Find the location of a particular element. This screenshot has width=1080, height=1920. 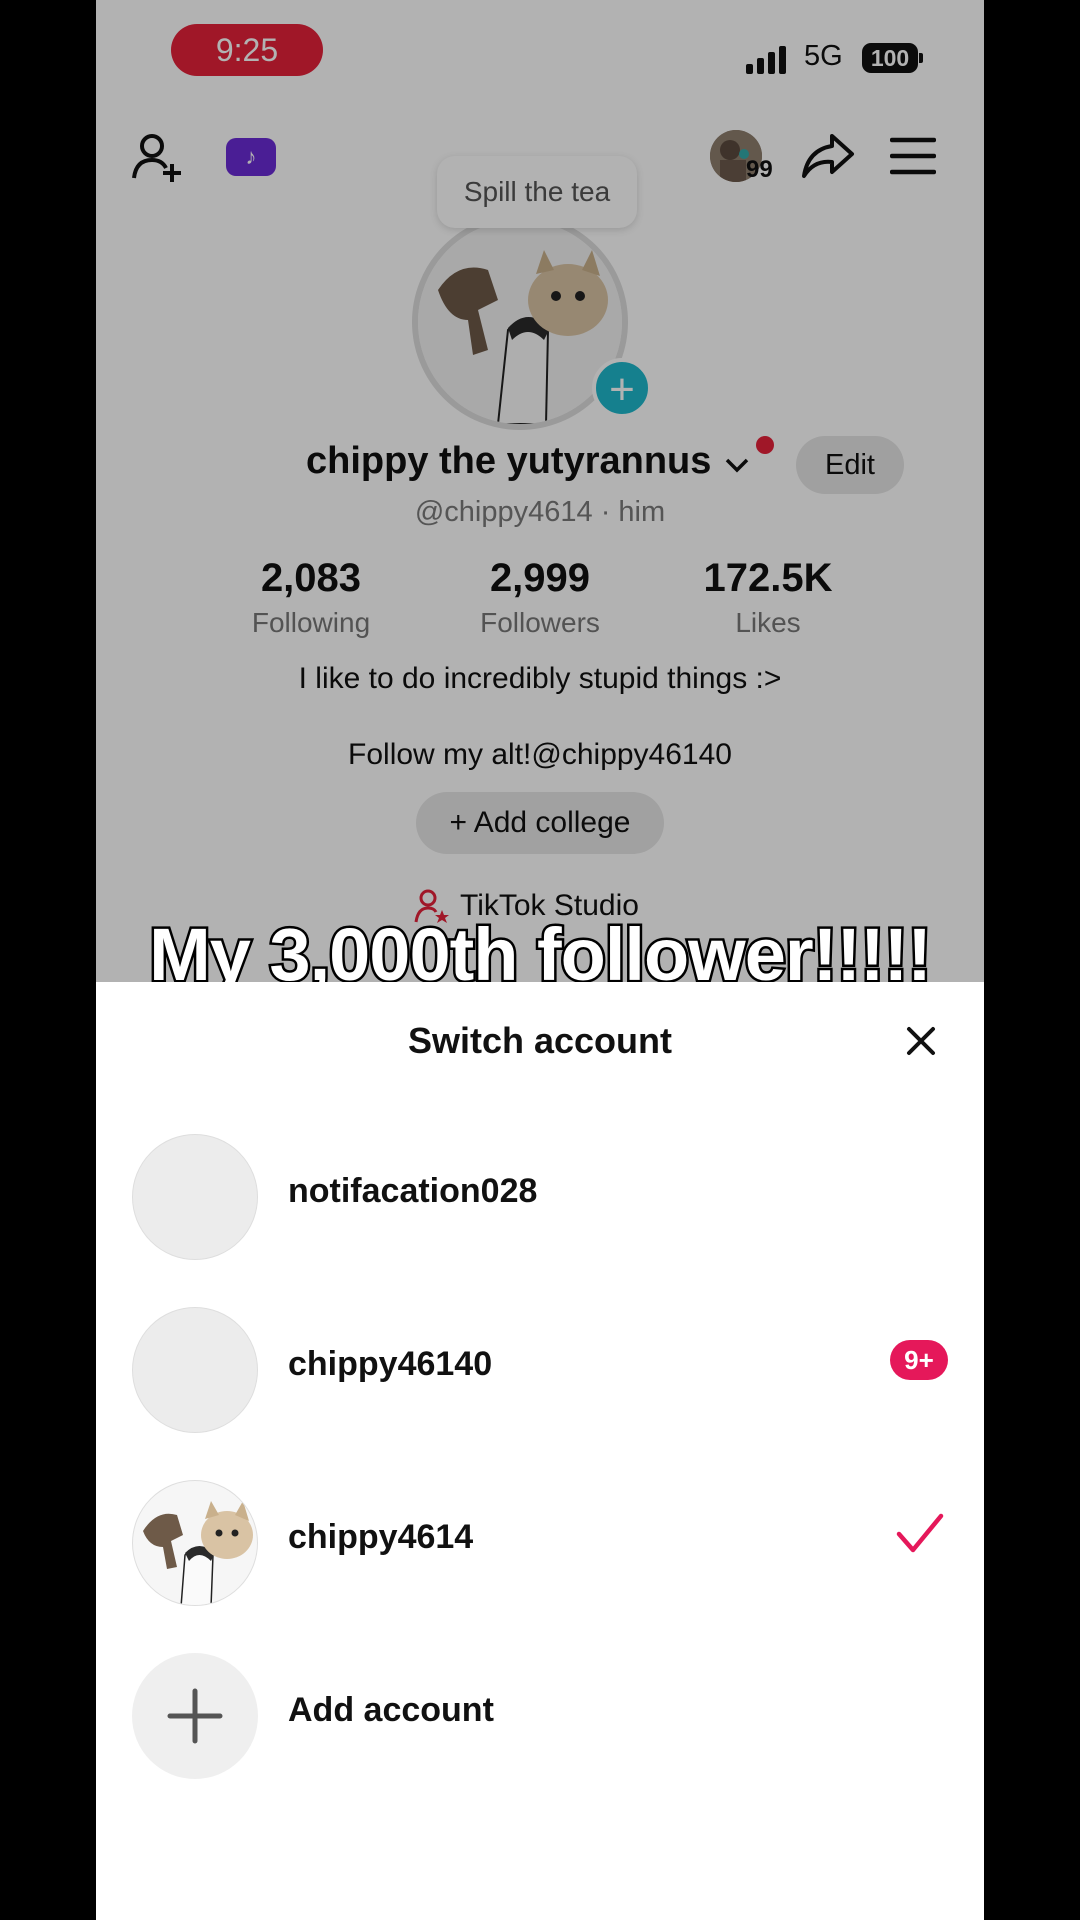

account-name: chippy46140 is located at coordinates (390, 1364).